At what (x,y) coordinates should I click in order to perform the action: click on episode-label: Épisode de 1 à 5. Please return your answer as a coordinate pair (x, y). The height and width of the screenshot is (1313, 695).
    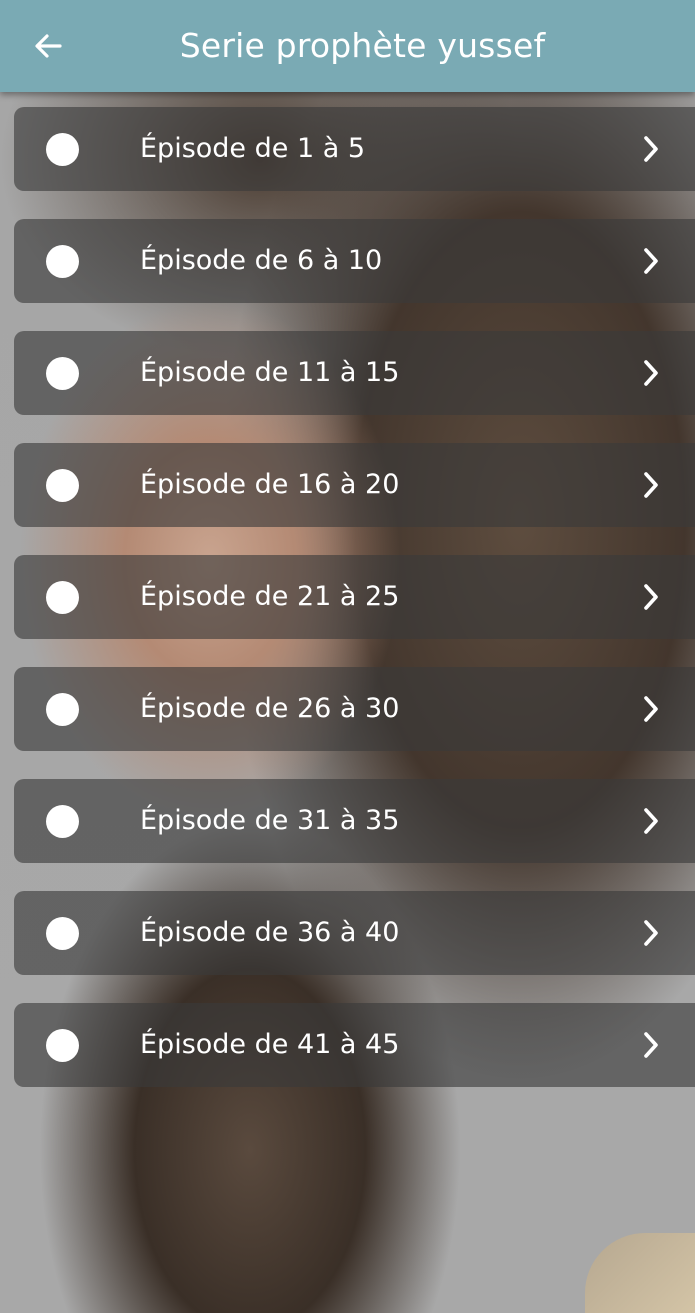
    Looking at the image, I should click on (253, 148).